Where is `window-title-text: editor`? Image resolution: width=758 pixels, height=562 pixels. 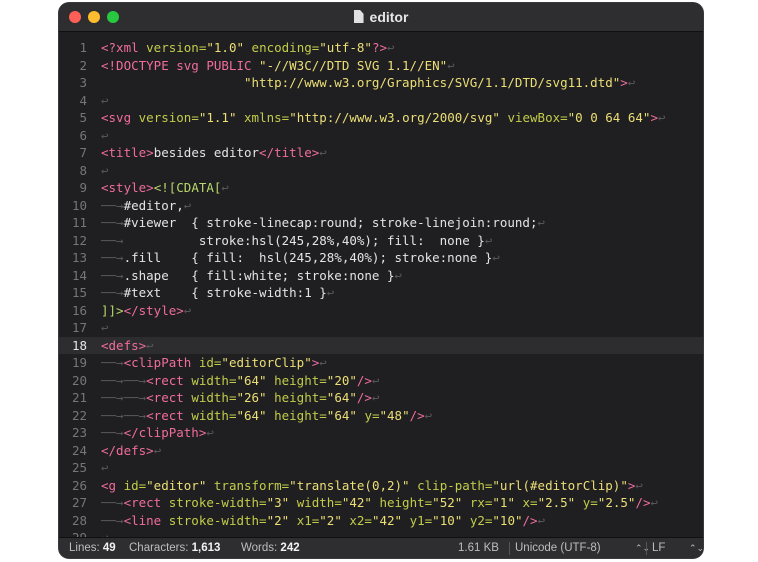
window-title-text: editor is located at coordinates (389, 17).